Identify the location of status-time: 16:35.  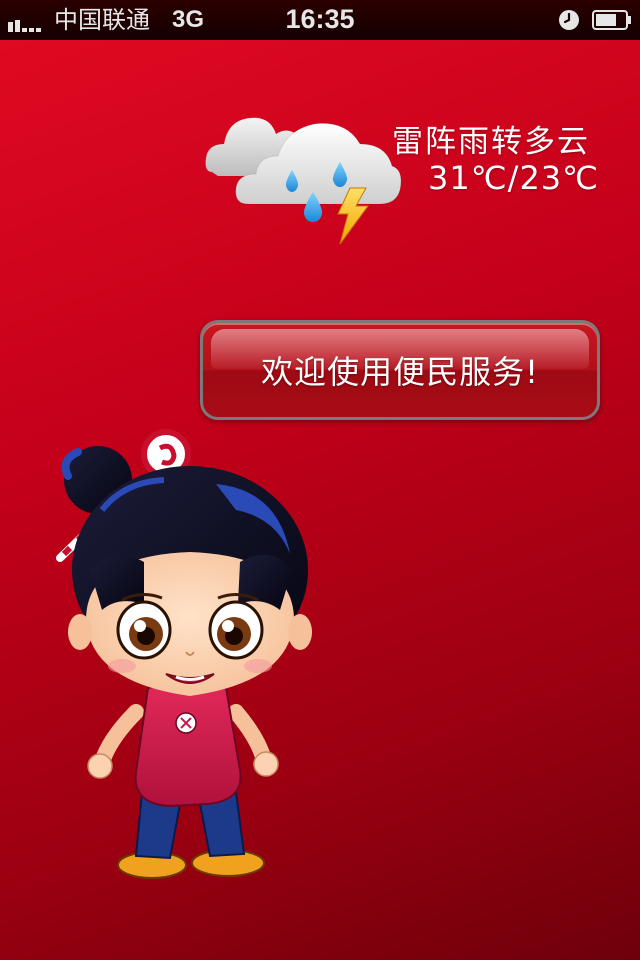
(320, 19).